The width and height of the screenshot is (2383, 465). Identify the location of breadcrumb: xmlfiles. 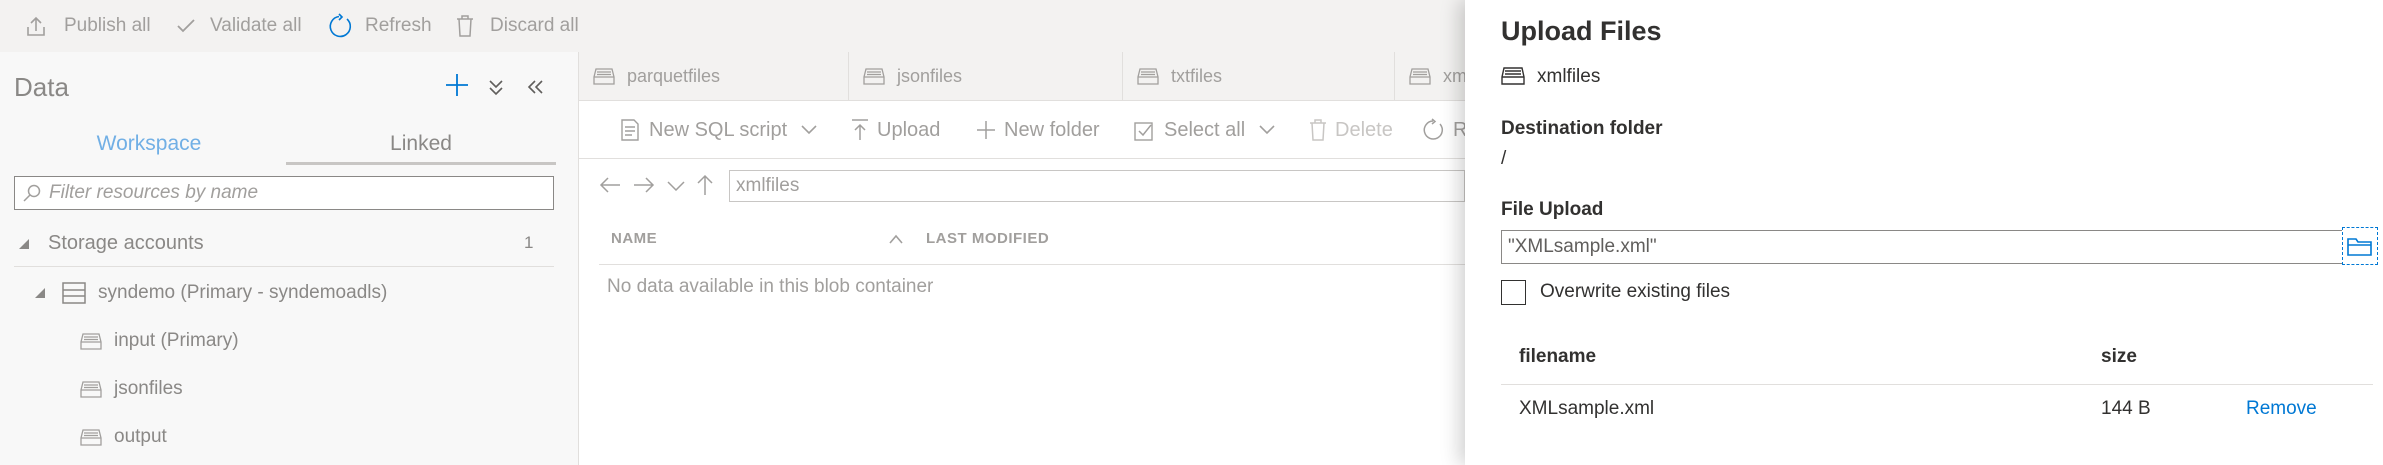
(1097, 186).